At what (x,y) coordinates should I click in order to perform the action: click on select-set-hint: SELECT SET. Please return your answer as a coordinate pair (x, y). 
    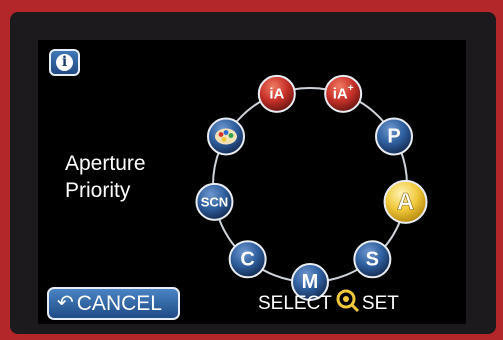
    Looking at the image, I should click on (328, 303).